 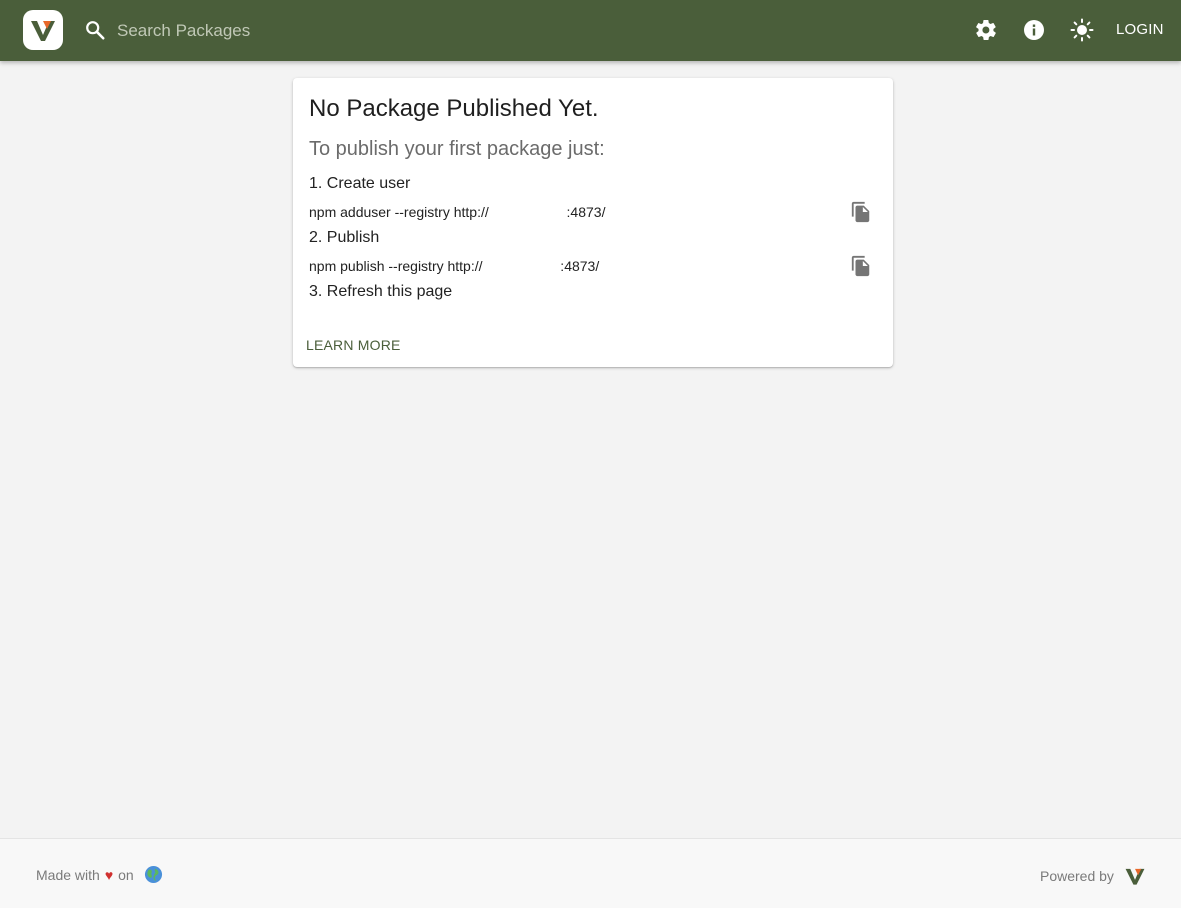 I want to click on top-app-bar: LOGIN, so click(x=590, y=30).